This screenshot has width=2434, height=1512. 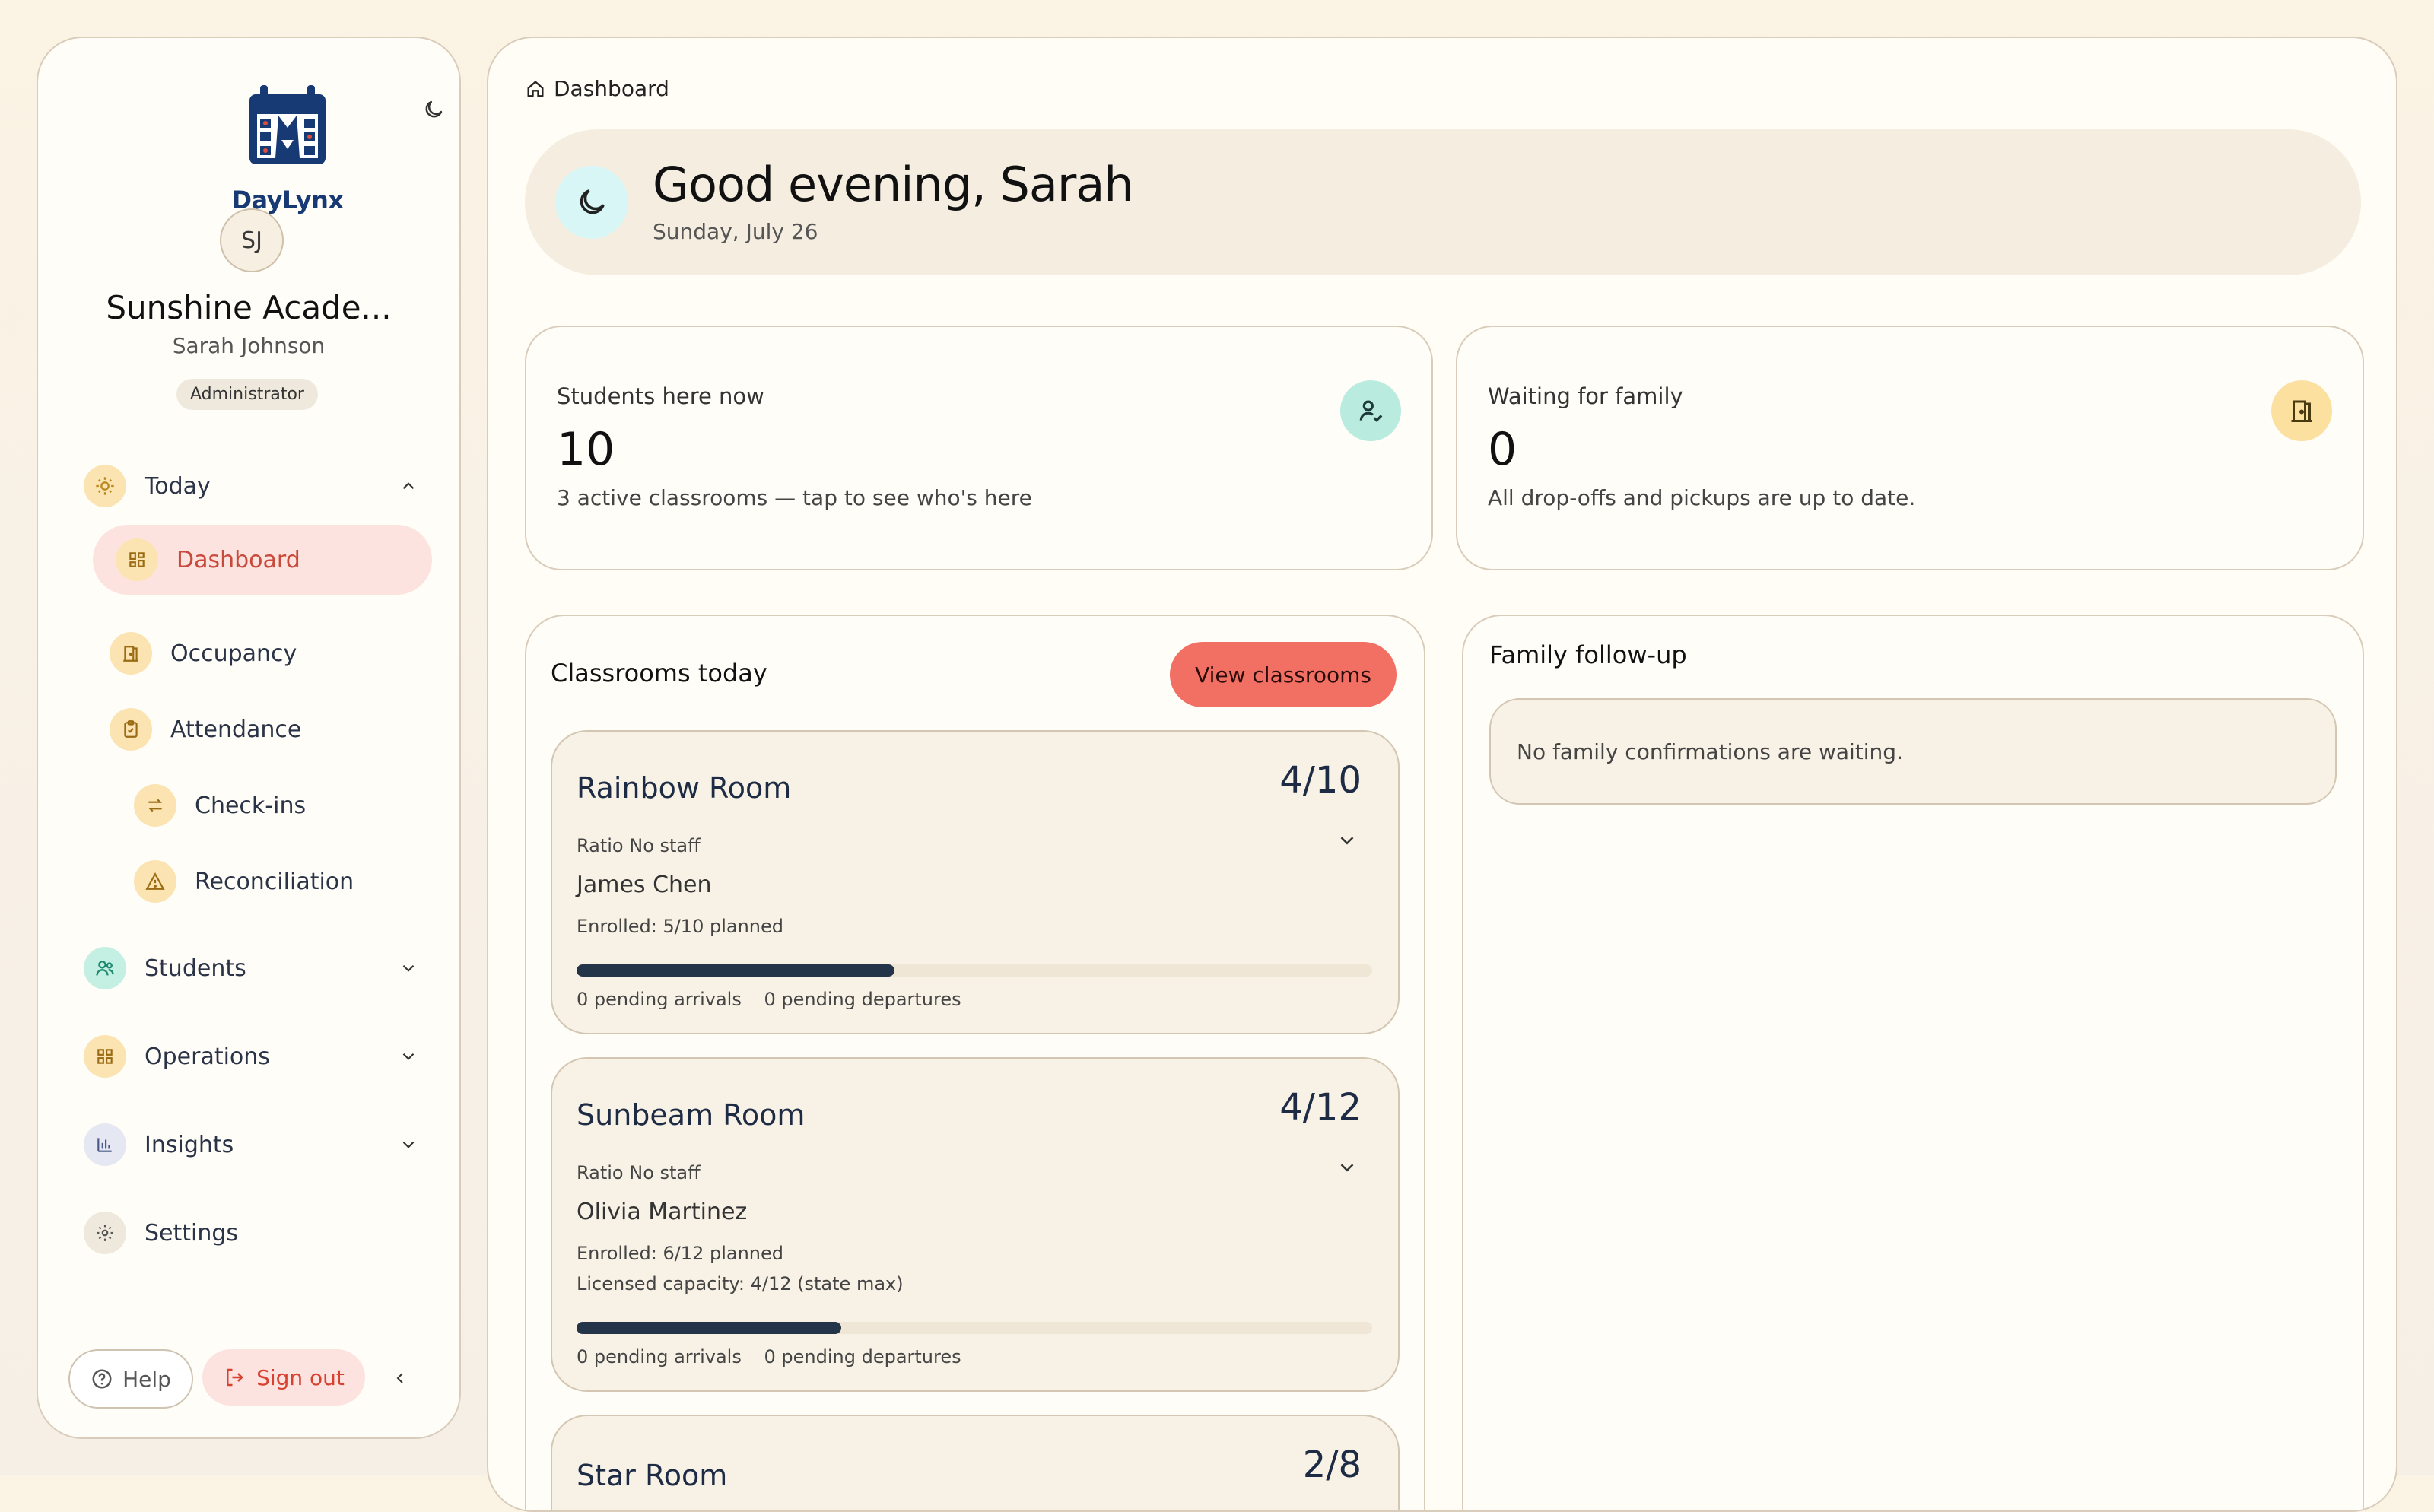 I want to click on nav-label-today: Today, so click(x=178, y=486).